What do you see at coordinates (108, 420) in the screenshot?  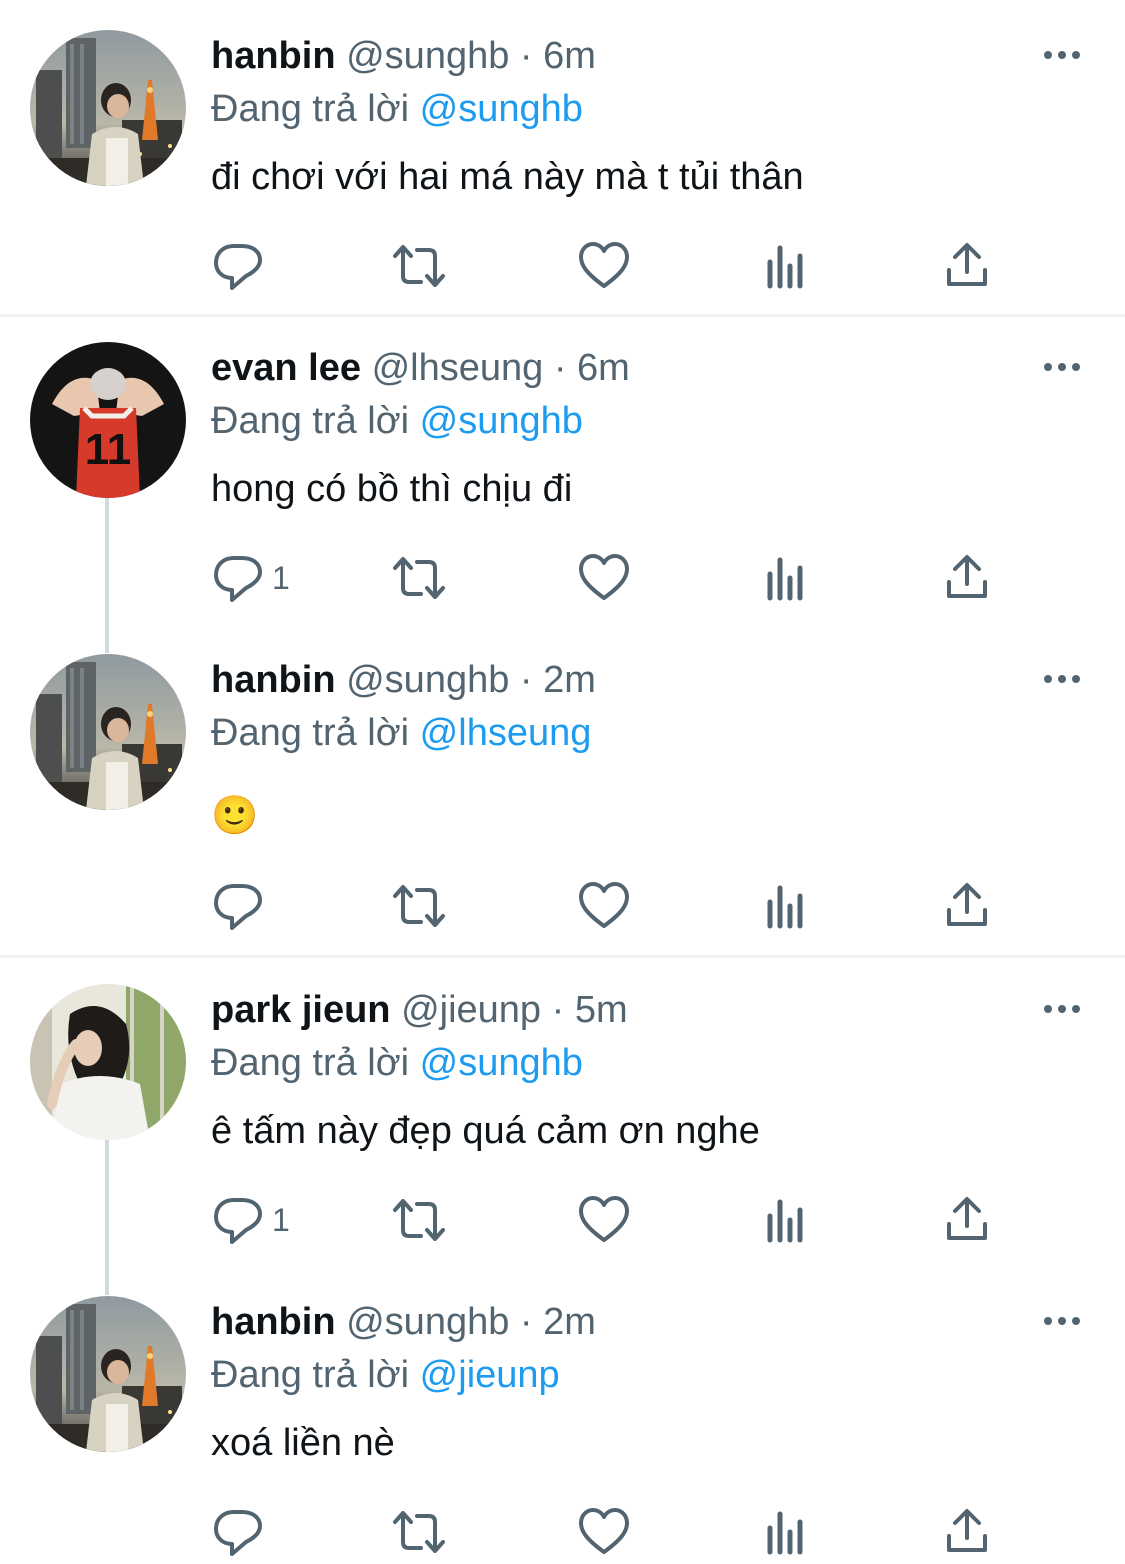 I see `avatar: 11` at bounding box center [108, 420].